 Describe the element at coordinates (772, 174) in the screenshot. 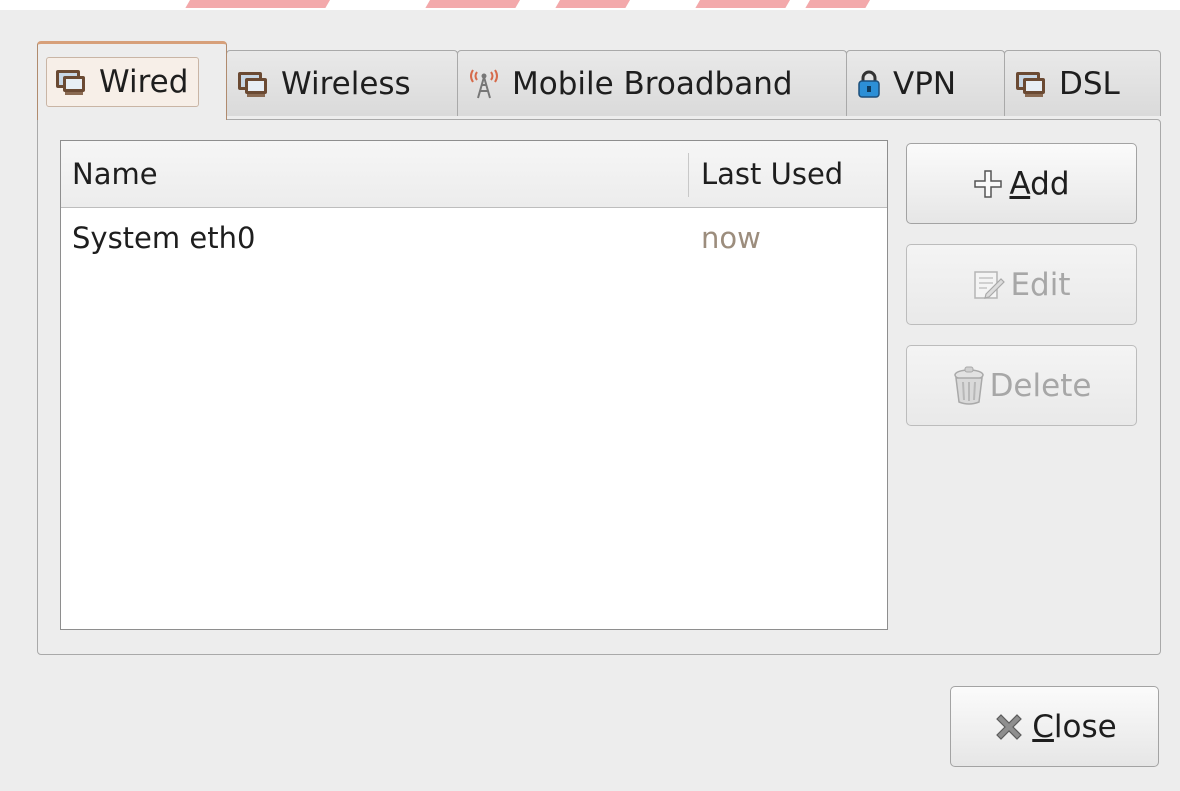

I see `column-header-last-used: Last Used` at that location.